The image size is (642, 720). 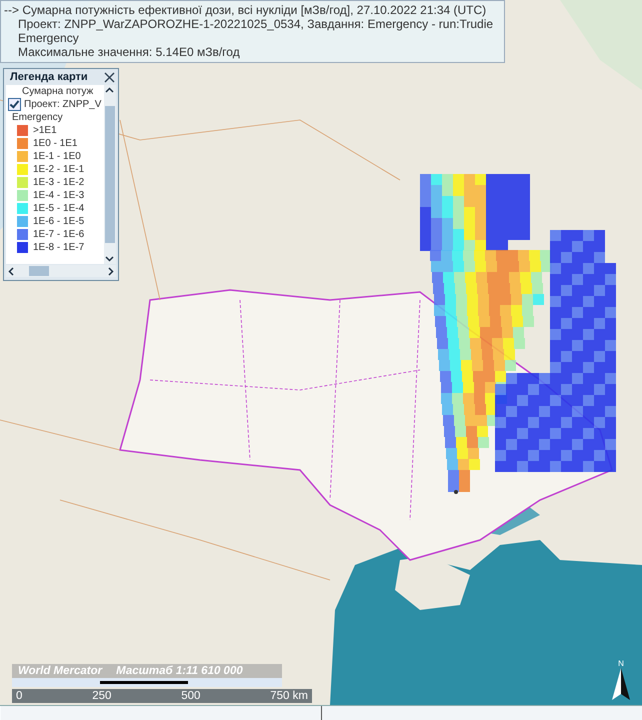 What do you see at coordinates (19, 696) in the screenshot?
I see `scale-tick-label: 0` at bounding box center [19, 696].